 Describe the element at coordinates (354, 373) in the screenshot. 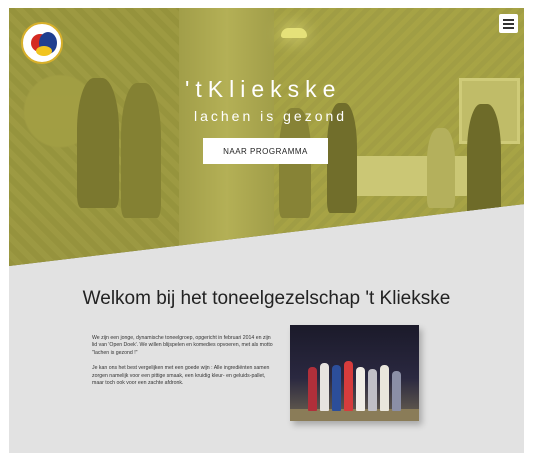

I see `cast-photo` at that location.